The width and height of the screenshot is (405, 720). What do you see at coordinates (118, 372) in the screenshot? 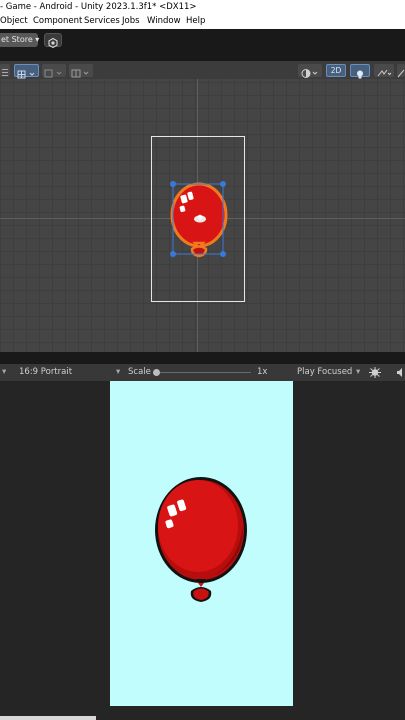
I see `aspect-chevron-icon: ▾` at bounding box center [118, 372].